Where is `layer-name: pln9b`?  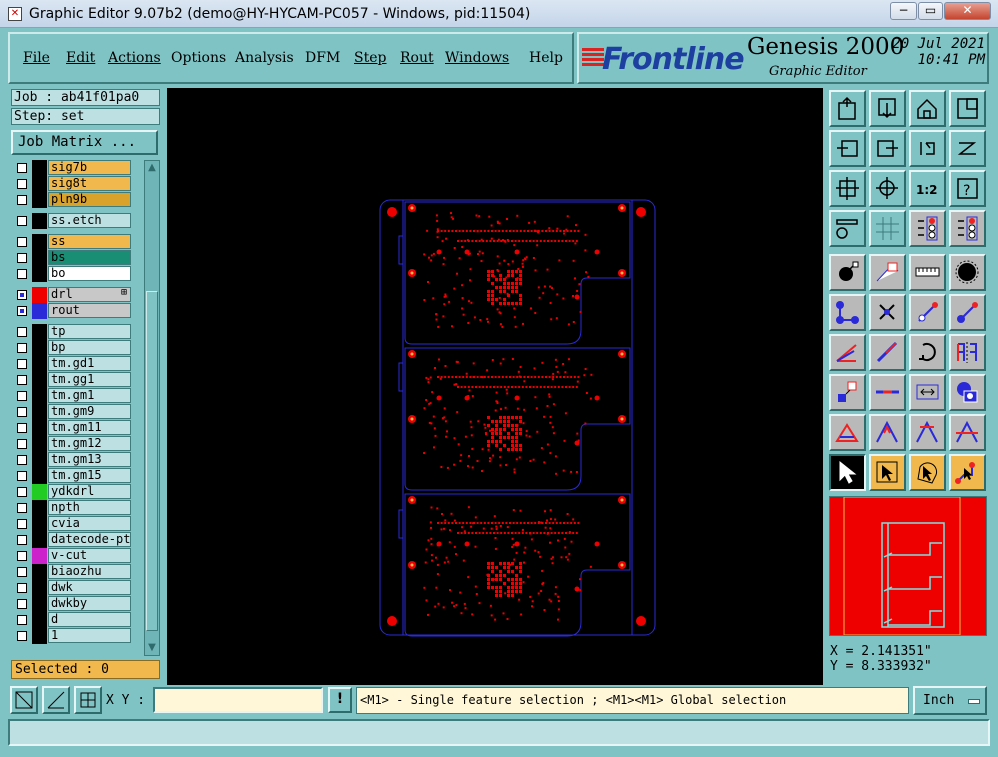
layer-name: pln9b is located at coordinates (89, 199).